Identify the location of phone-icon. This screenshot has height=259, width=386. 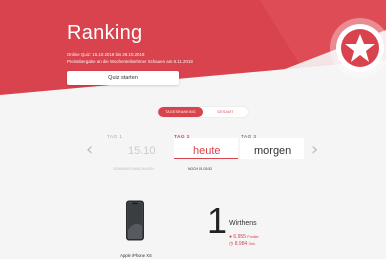
(135, 220).